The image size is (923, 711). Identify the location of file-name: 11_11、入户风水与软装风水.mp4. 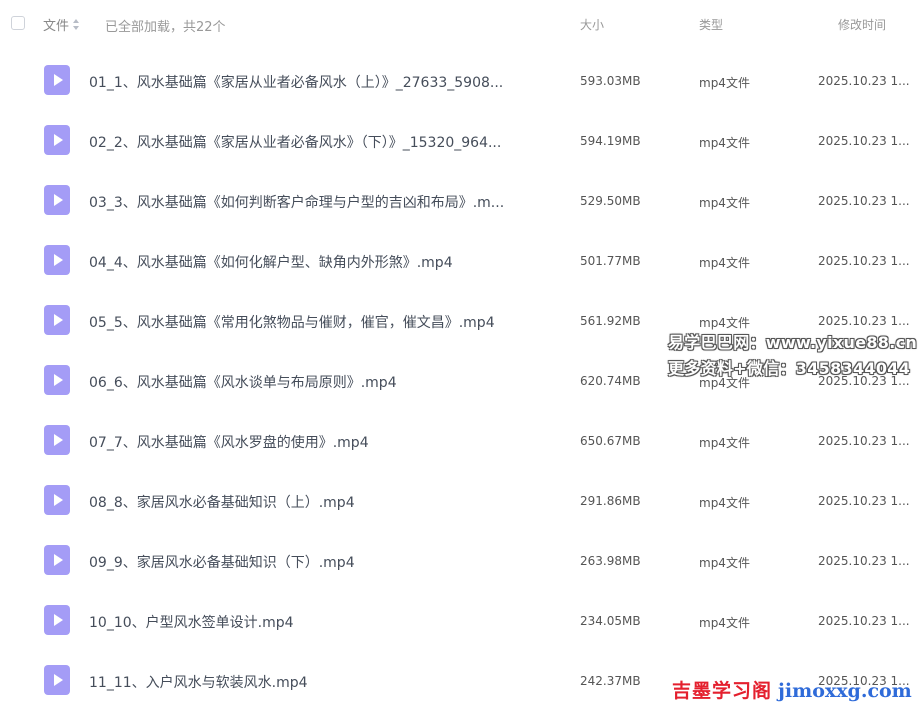
(198, 682).